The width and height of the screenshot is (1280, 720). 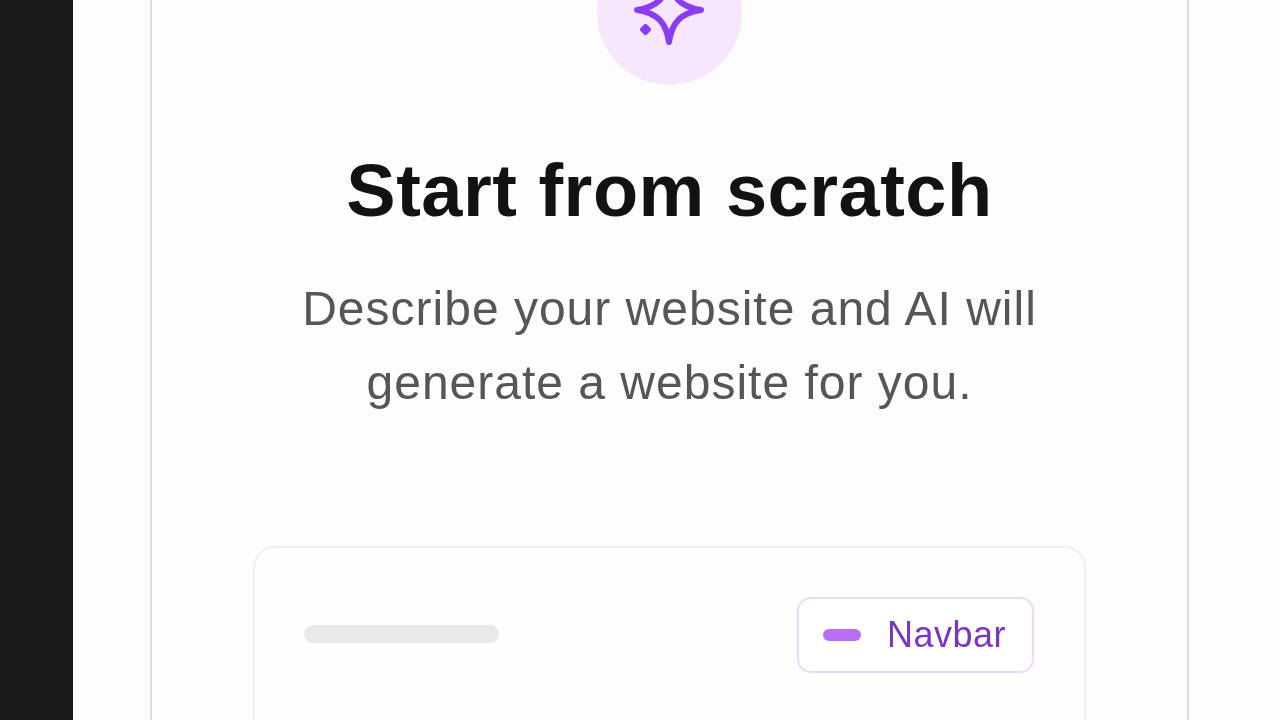 I want to click on dash-icon, so click(x=841, y=634).